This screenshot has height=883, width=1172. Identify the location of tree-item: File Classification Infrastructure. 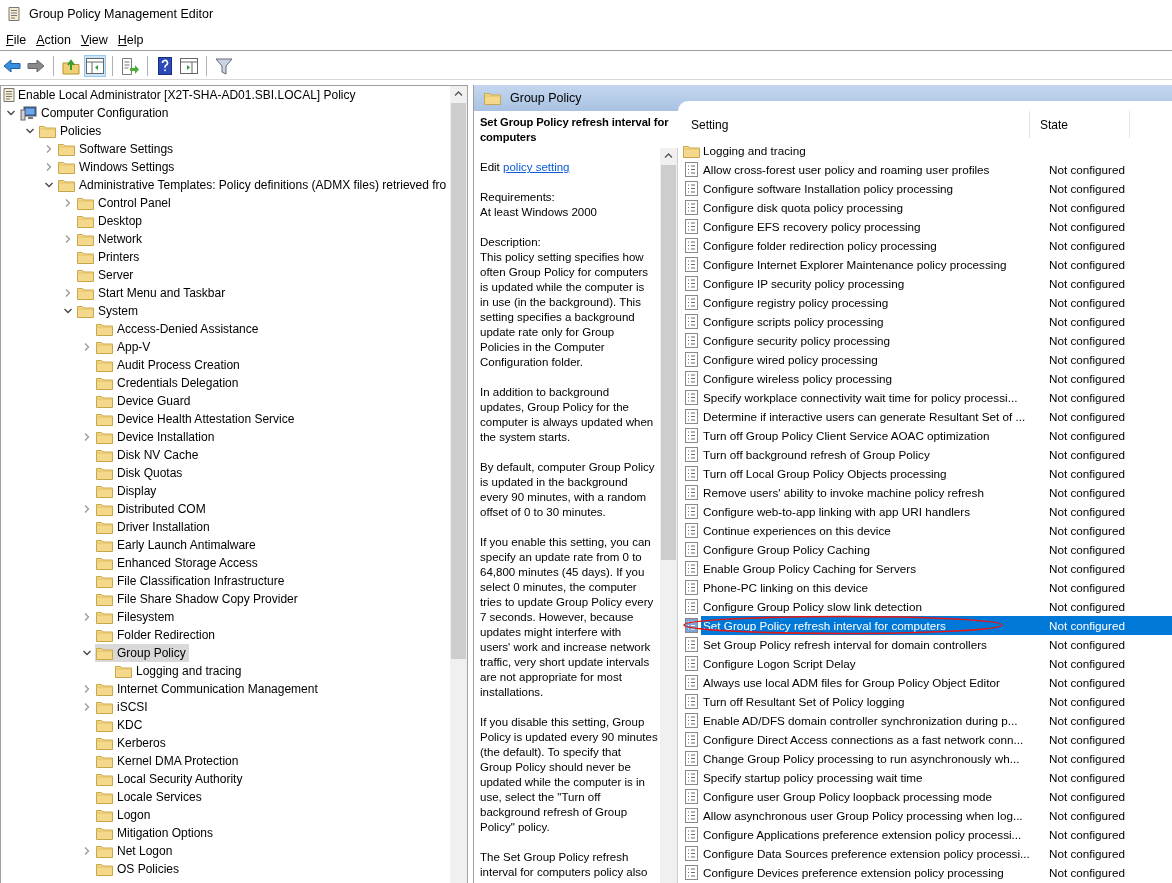
(191, 581).